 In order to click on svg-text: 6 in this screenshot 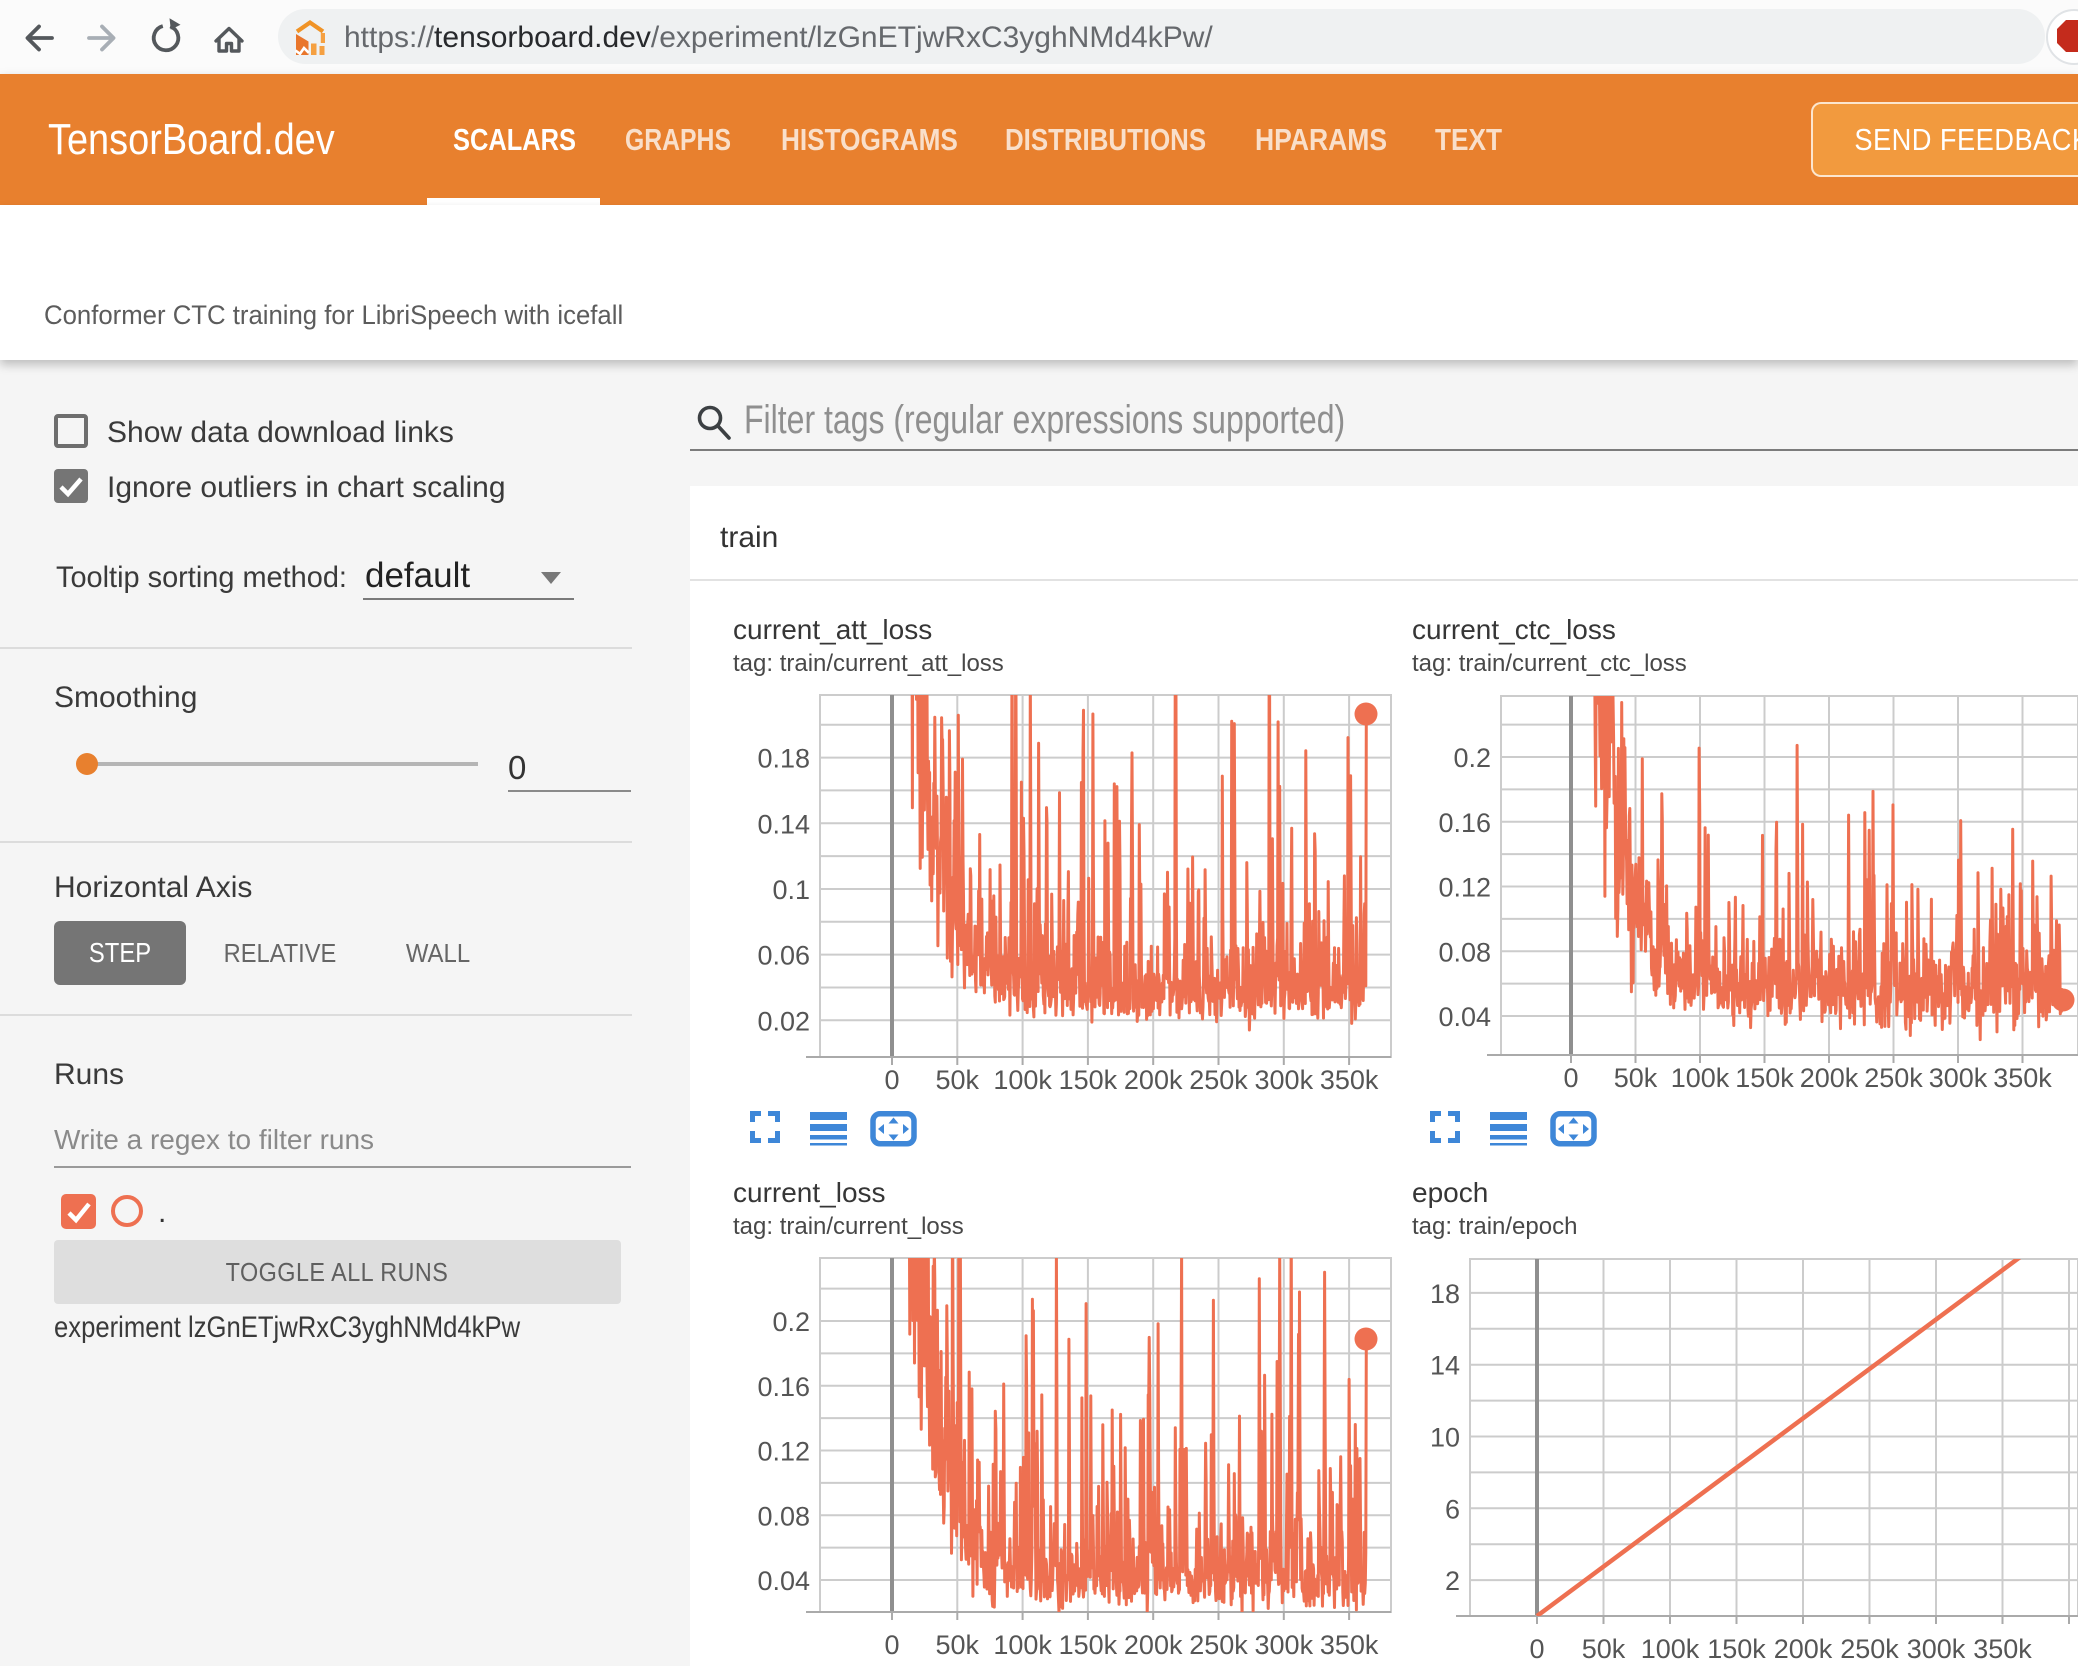, I will do `click(1452, 1509)`.